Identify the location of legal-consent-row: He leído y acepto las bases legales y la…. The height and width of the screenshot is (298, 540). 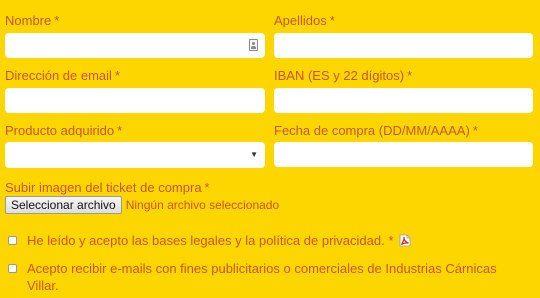
(264, 241).